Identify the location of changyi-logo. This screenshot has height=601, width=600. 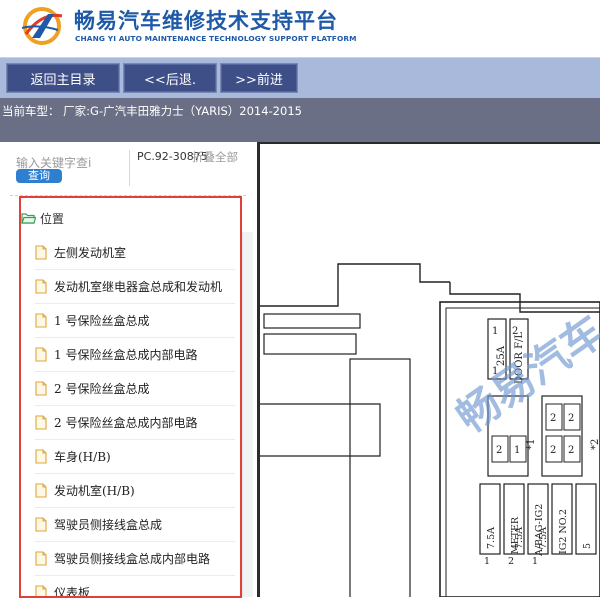
(42, 26).